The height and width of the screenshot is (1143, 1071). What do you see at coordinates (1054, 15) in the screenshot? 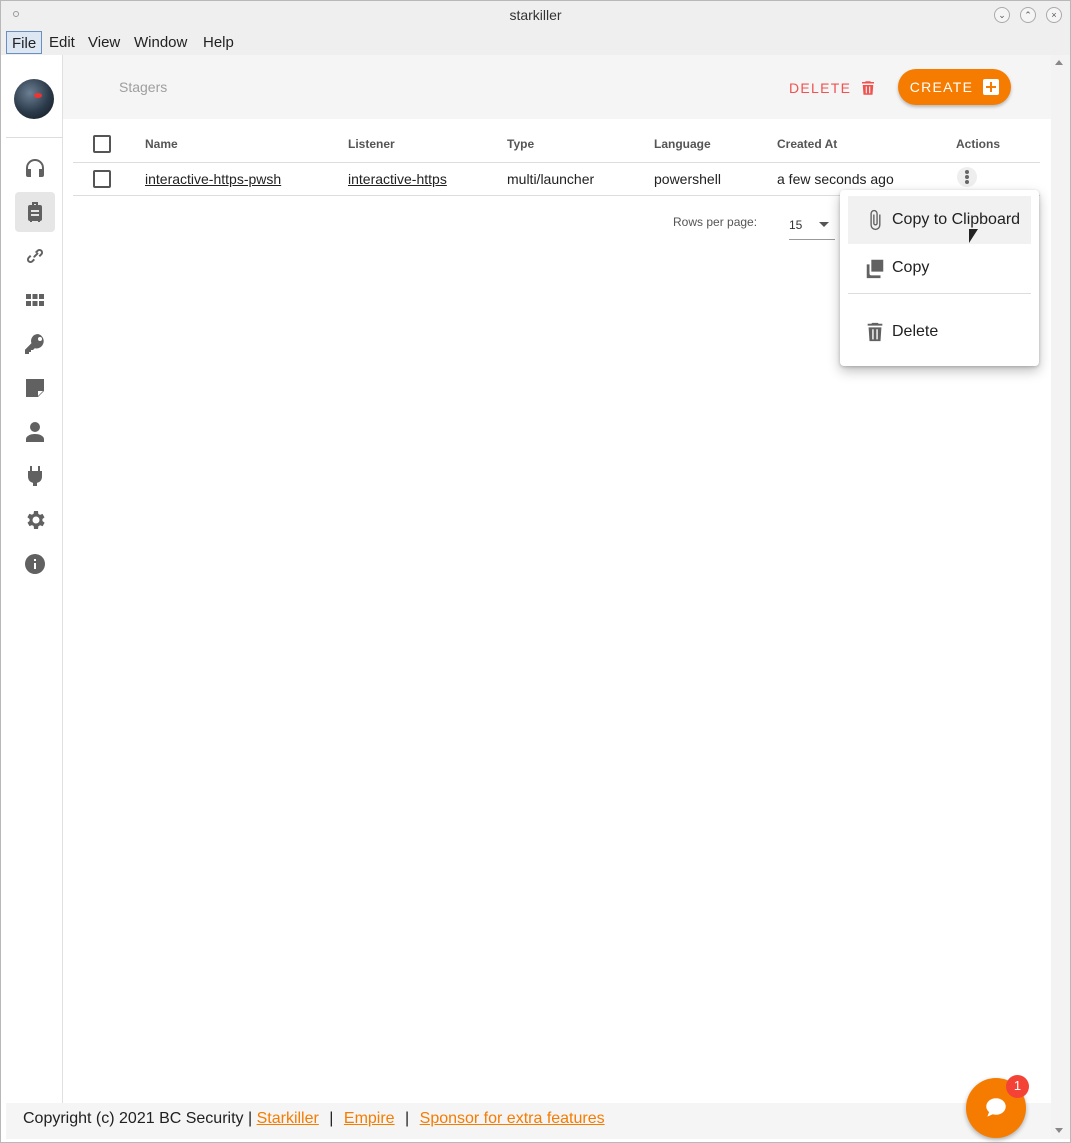
I see `close-icon: ×` at bounding box center [1054, 15].